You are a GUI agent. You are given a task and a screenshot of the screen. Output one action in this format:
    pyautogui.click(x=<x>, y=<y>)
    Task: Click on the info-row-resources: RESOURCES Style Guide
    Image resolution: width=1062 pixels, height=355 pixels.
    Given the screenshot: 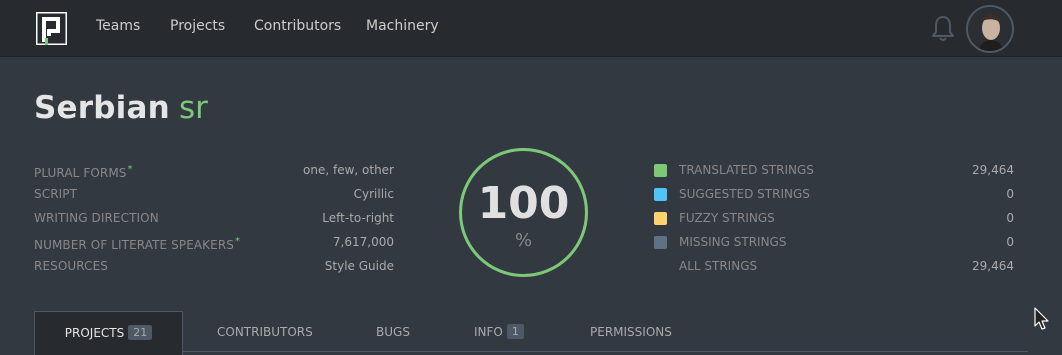 What is the action you would take?
    pyautogui.click(x=214, y=266)
    